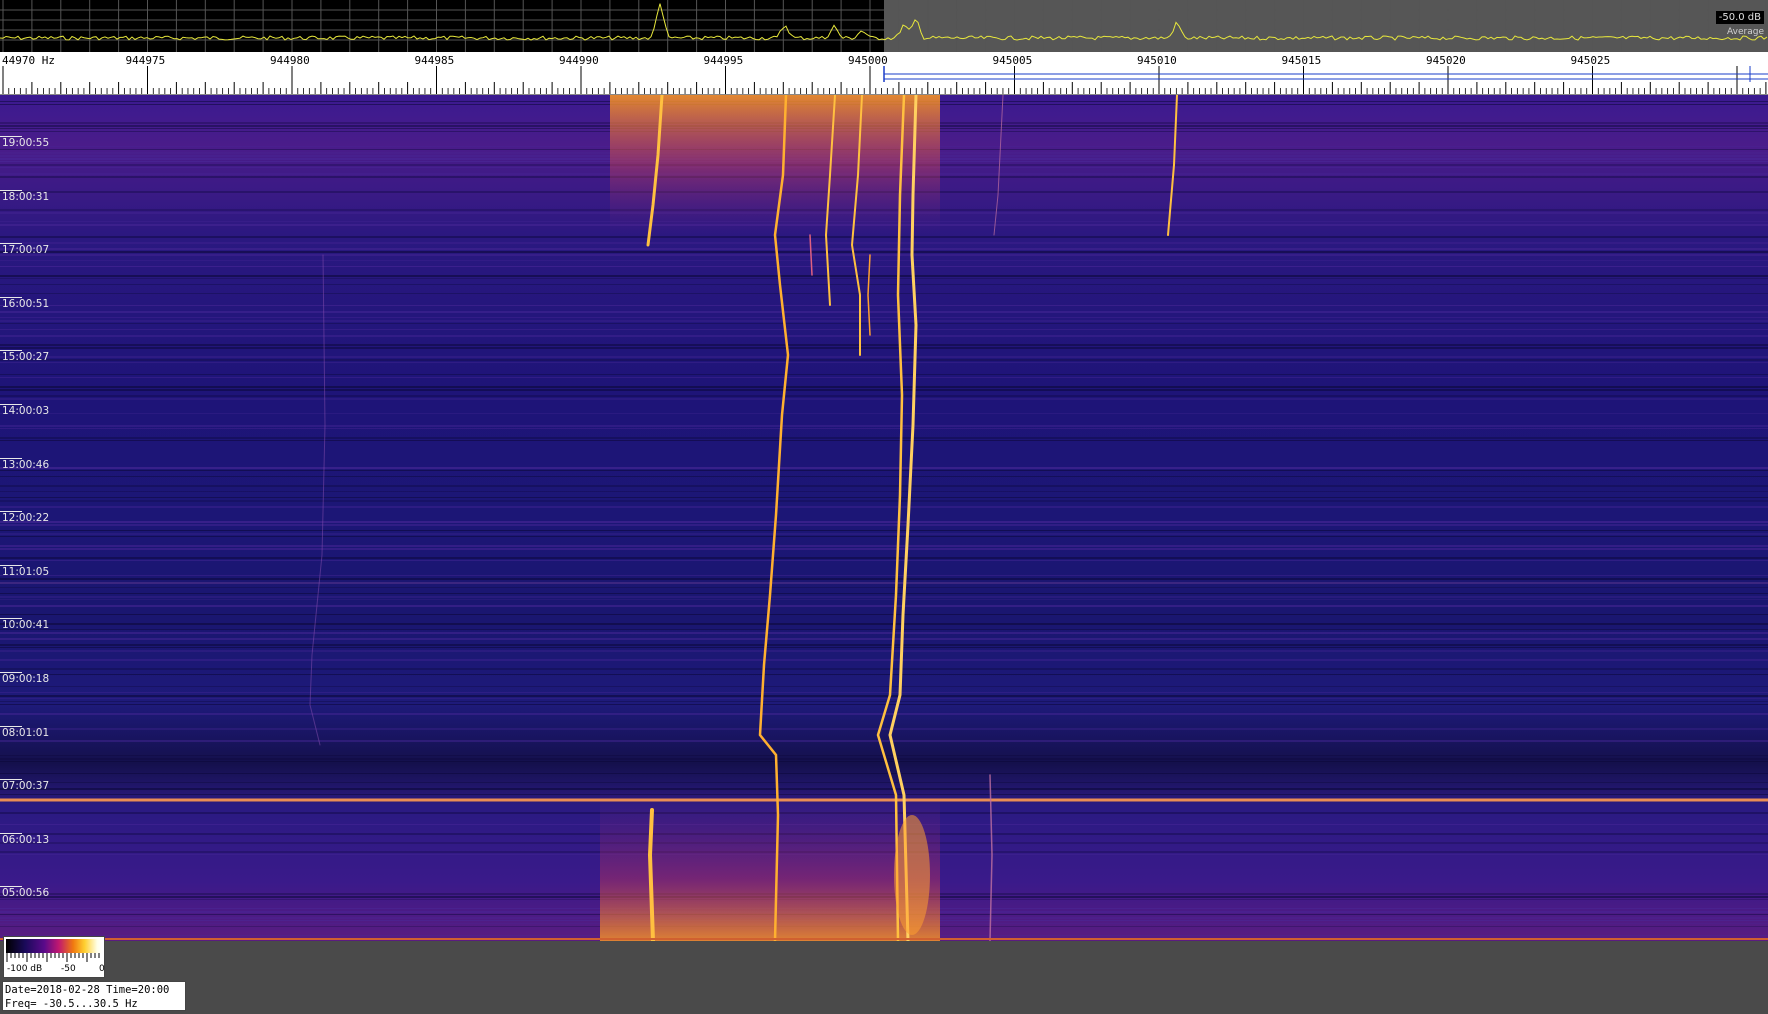 The image size is (1768, 1014). What do you see at coordinates (26, 839) in the screenshot?
I see `time-label: 06:00:13` at bounding box center [26, 839].